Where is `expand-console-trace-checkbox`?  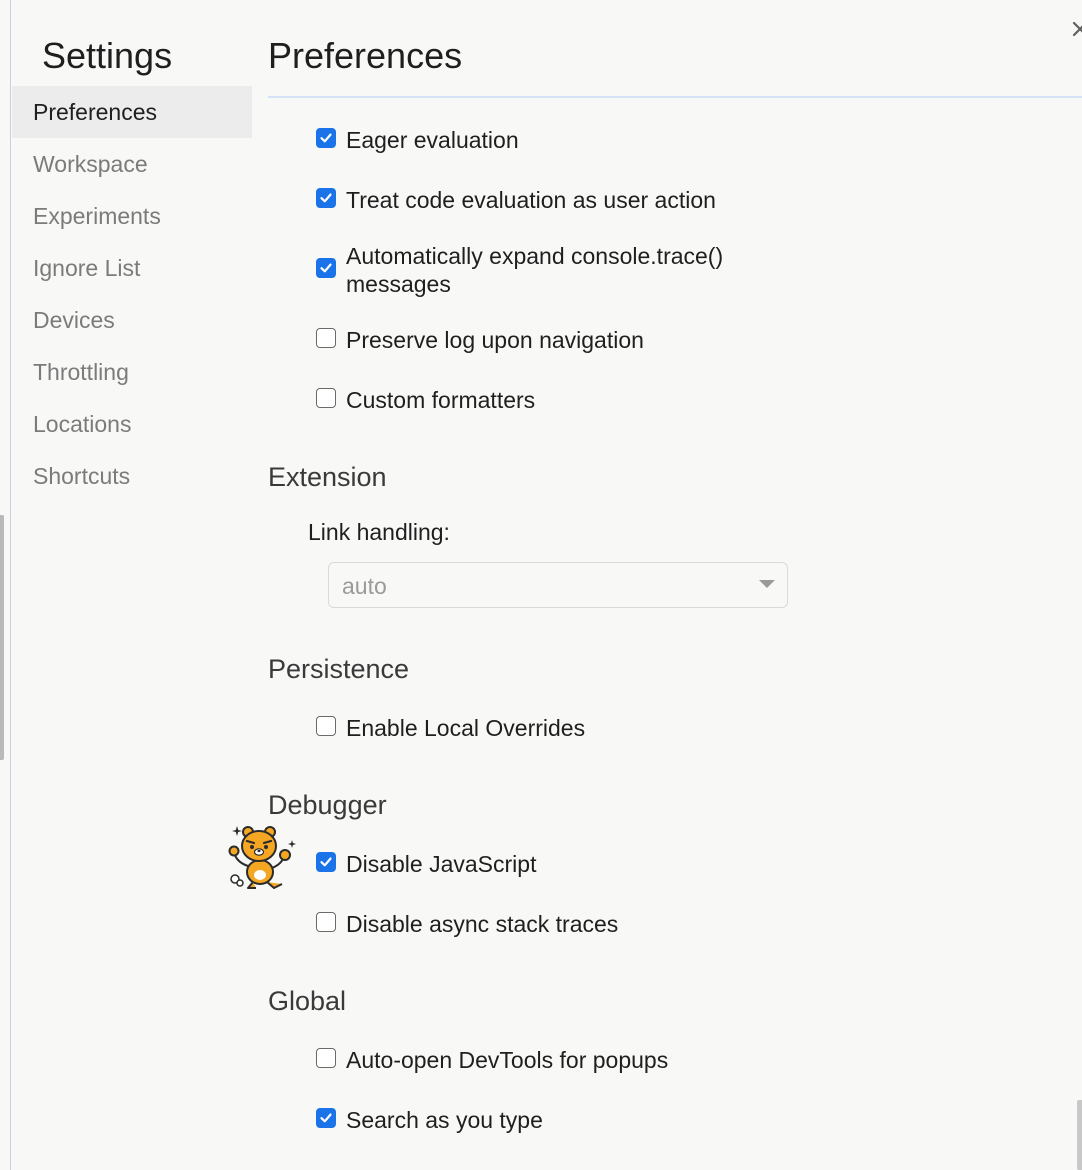
expand-console-trace-checkbox is located at coordinates (326, 268).